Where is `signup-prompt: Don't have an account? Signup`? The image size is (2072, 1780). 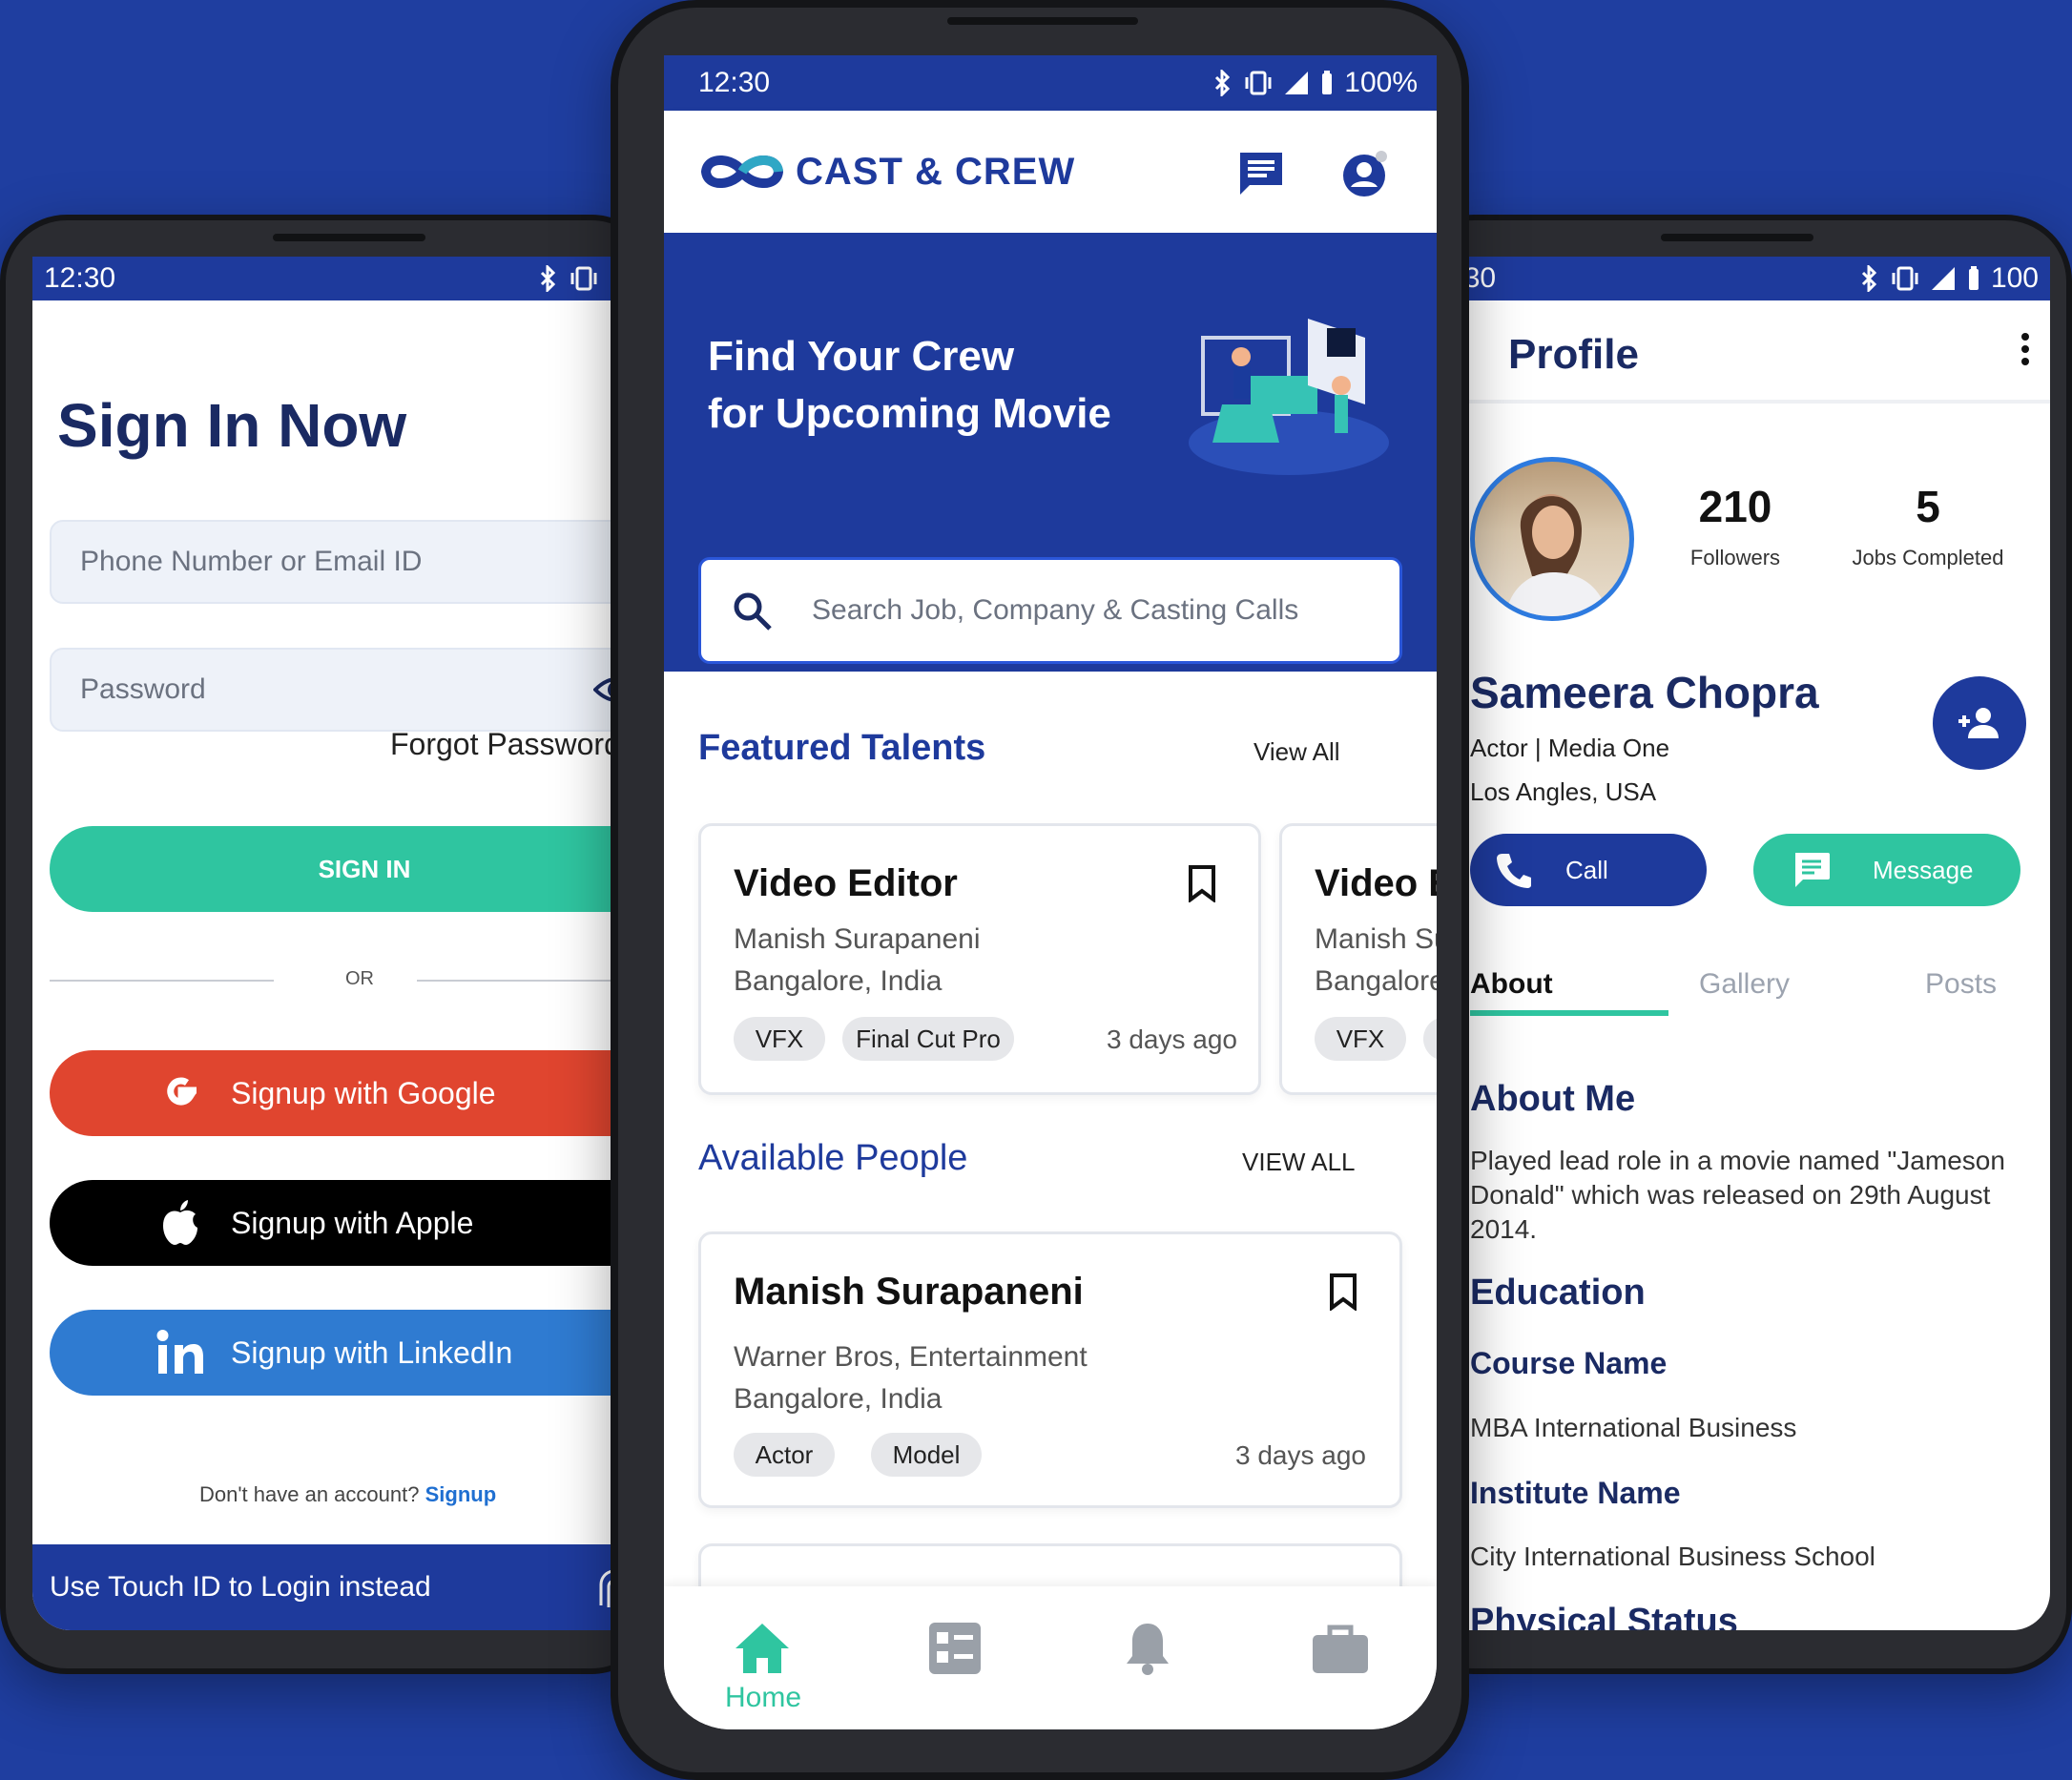 signup-prompt: Don't have an account? Signup is located at coordinates (348, 1494).